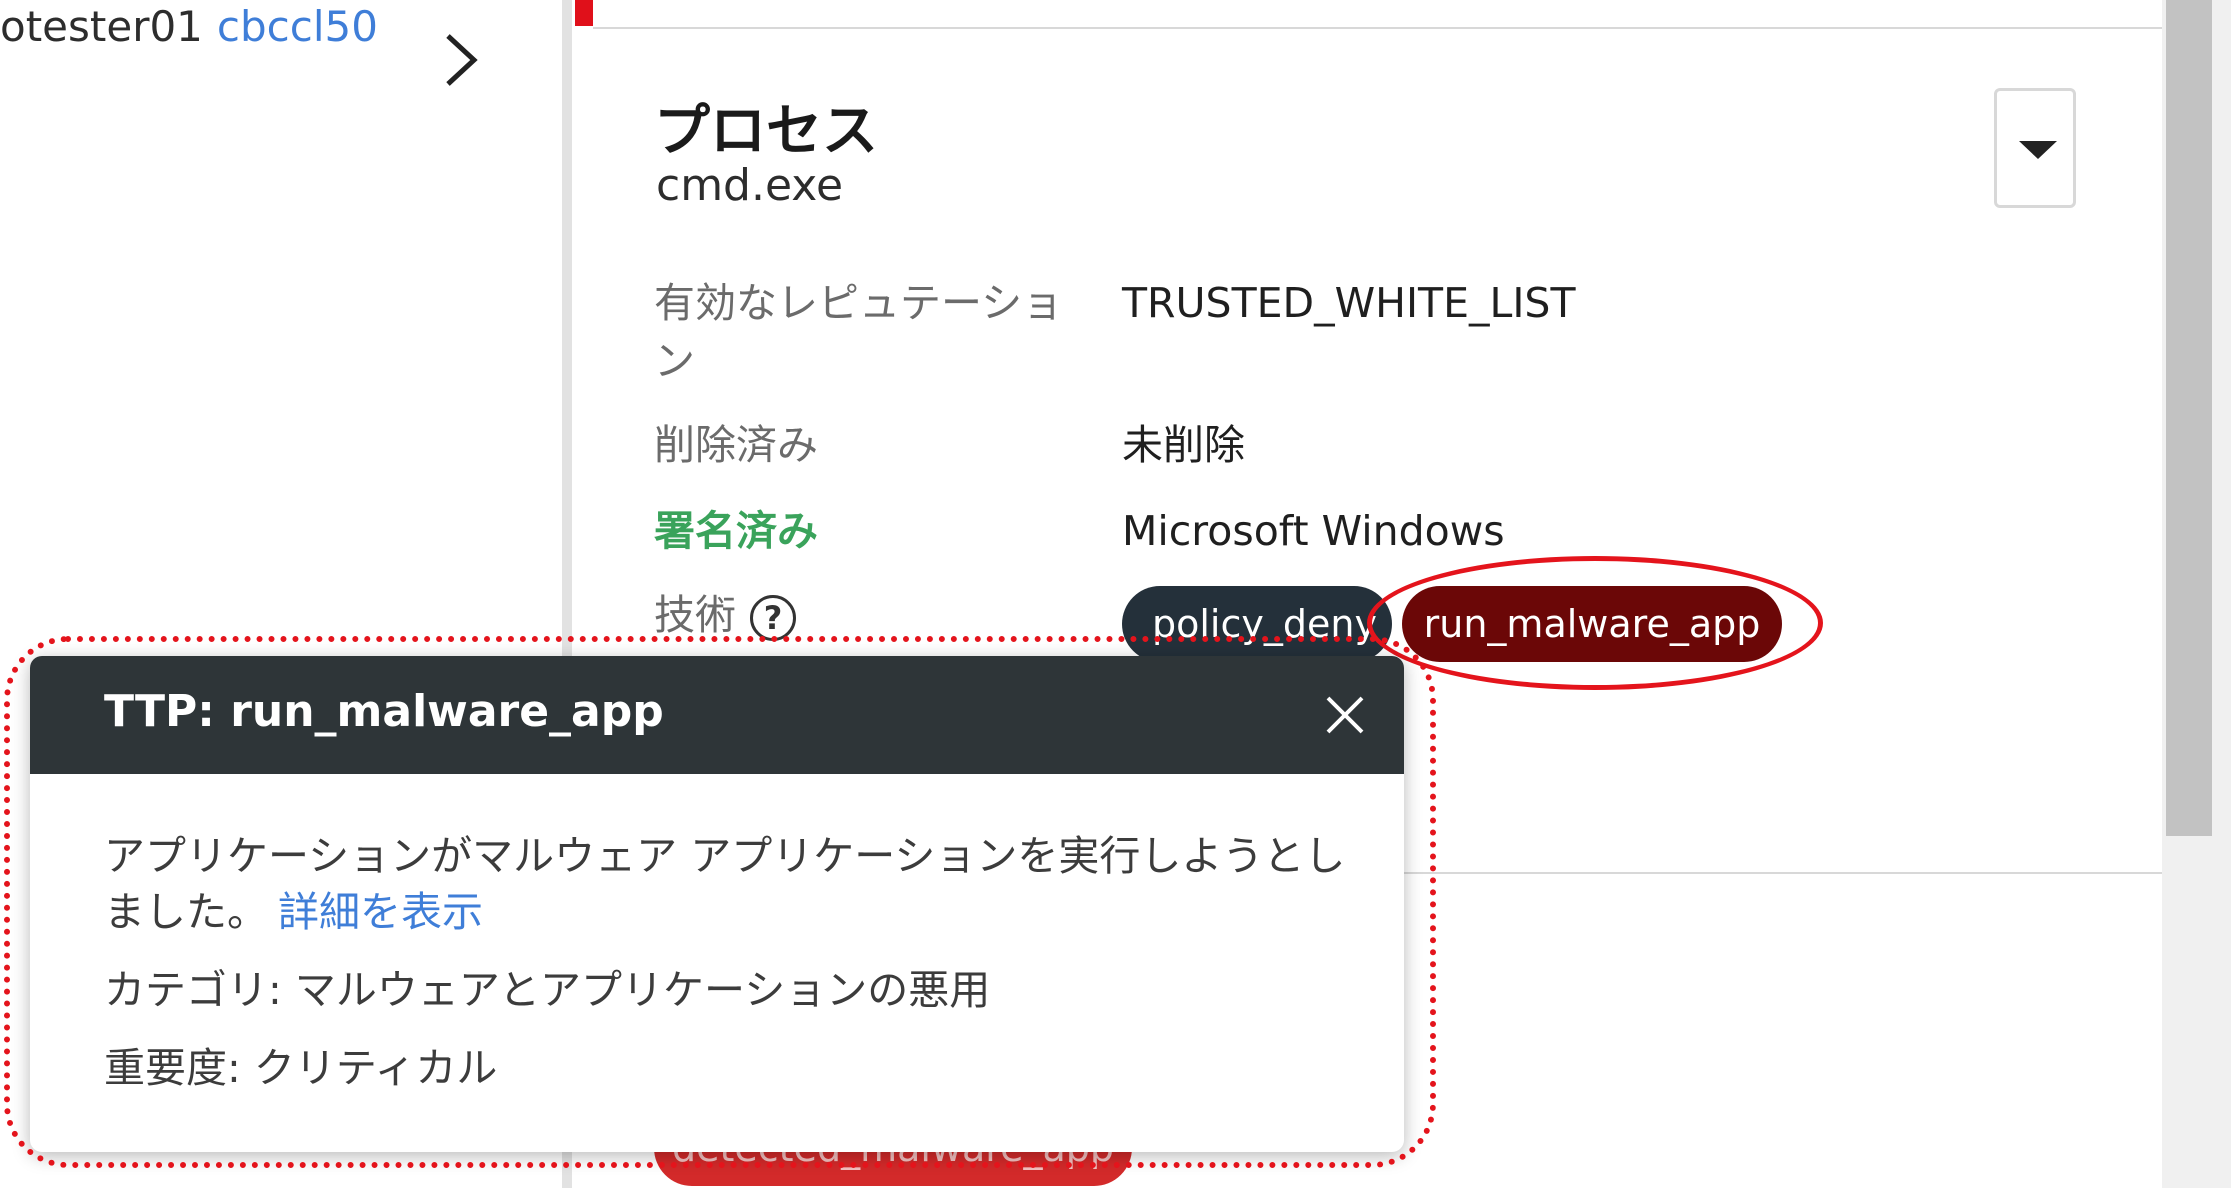 The height and width of the screenshot is (1188, 2231). Describe the element at coordinates (859, 332) in the screenshot. I see `reputation-label: 有効なレピュテーショ ン` at that location.